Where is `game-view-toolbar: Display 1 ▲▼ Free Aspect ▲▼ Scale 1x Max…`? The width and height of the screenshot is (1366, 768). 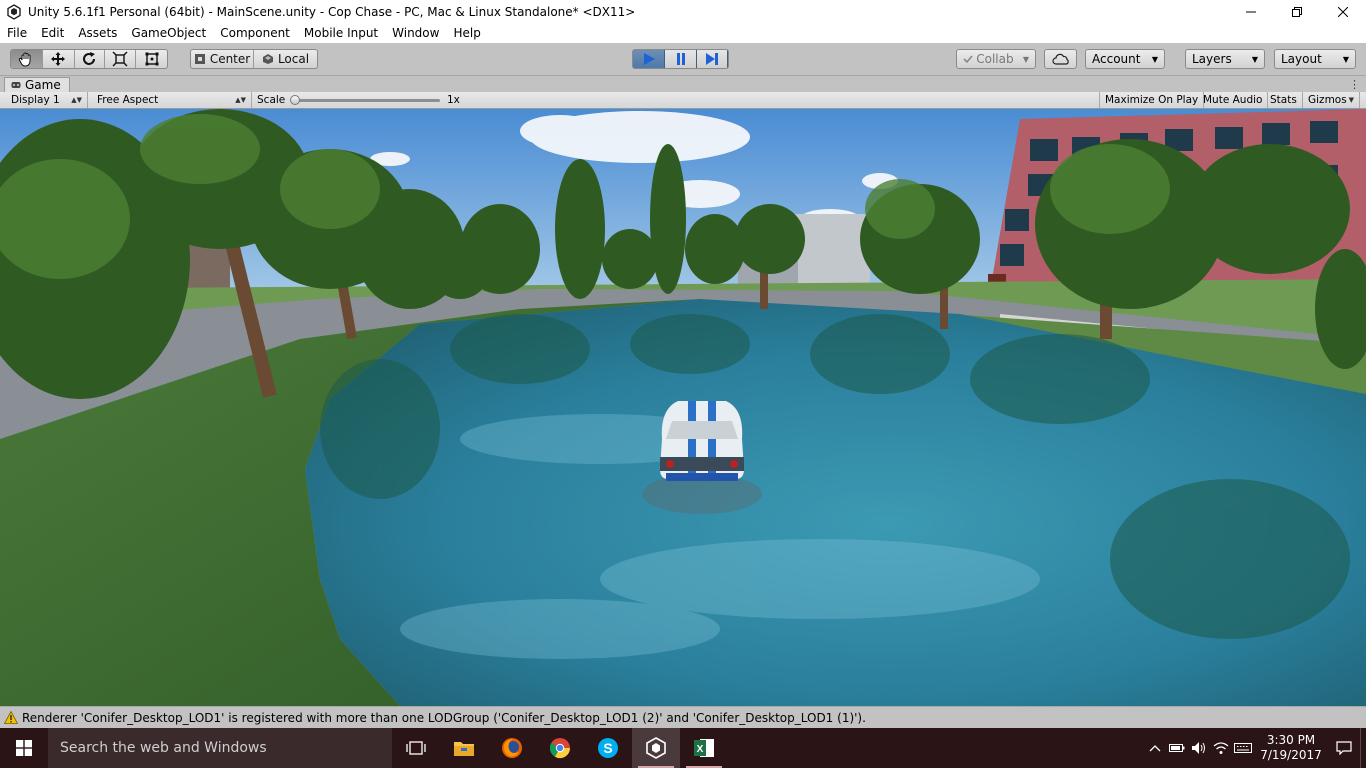 game-view-toolbar: Display 1 ▲▼ Free Aspect ▲▼ Scale 1x Max… is located at coordinates (683, 100).